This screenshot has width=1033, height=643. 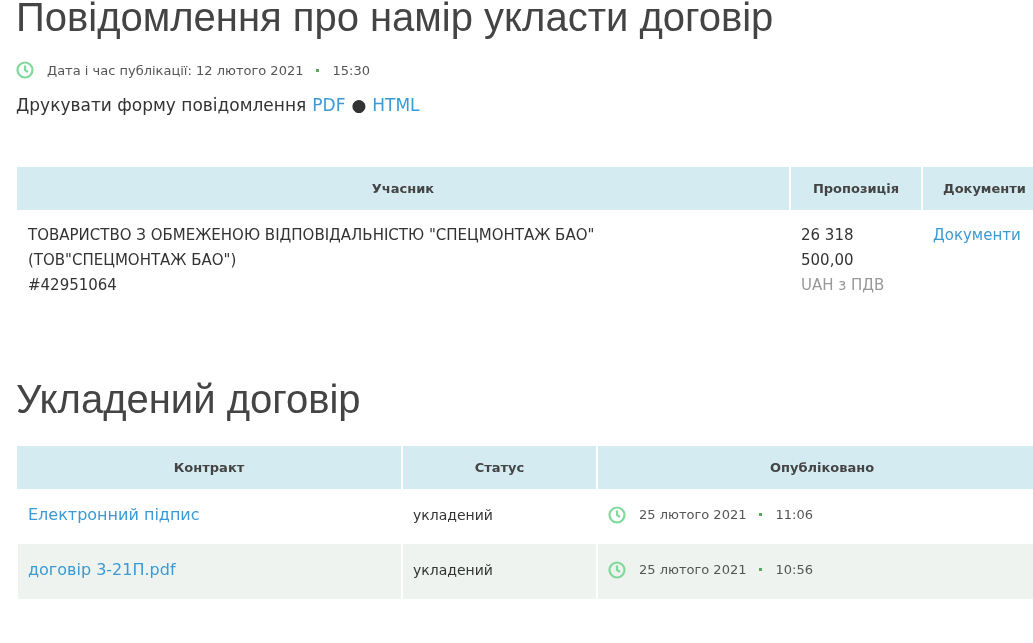 What do you see at coordinates (828, 248) in the screenshot?
I see `bid-amount: 26 318 500,00` at bounding box center [828, 248].